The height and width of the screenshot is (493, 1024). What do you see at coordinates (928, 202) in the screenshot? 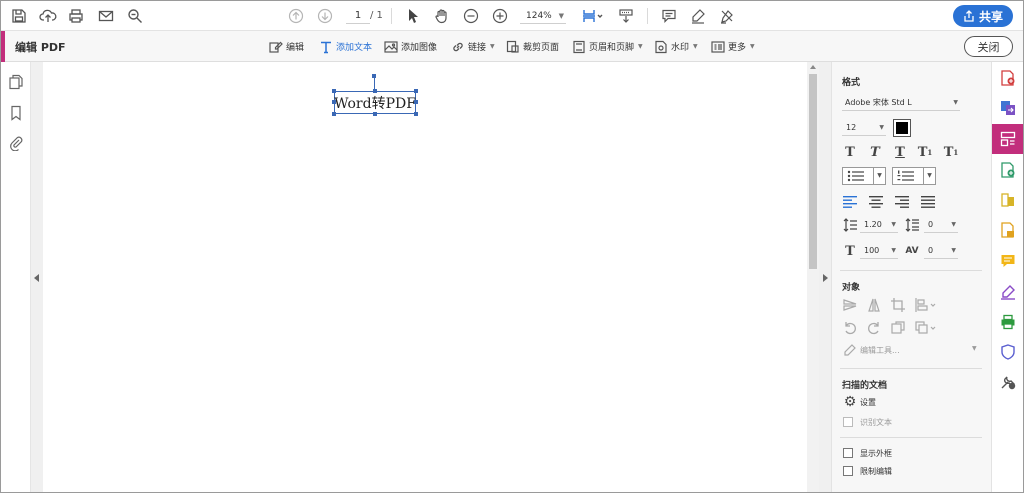
I see `align-justify-icon` at bounding box center [928, 202].